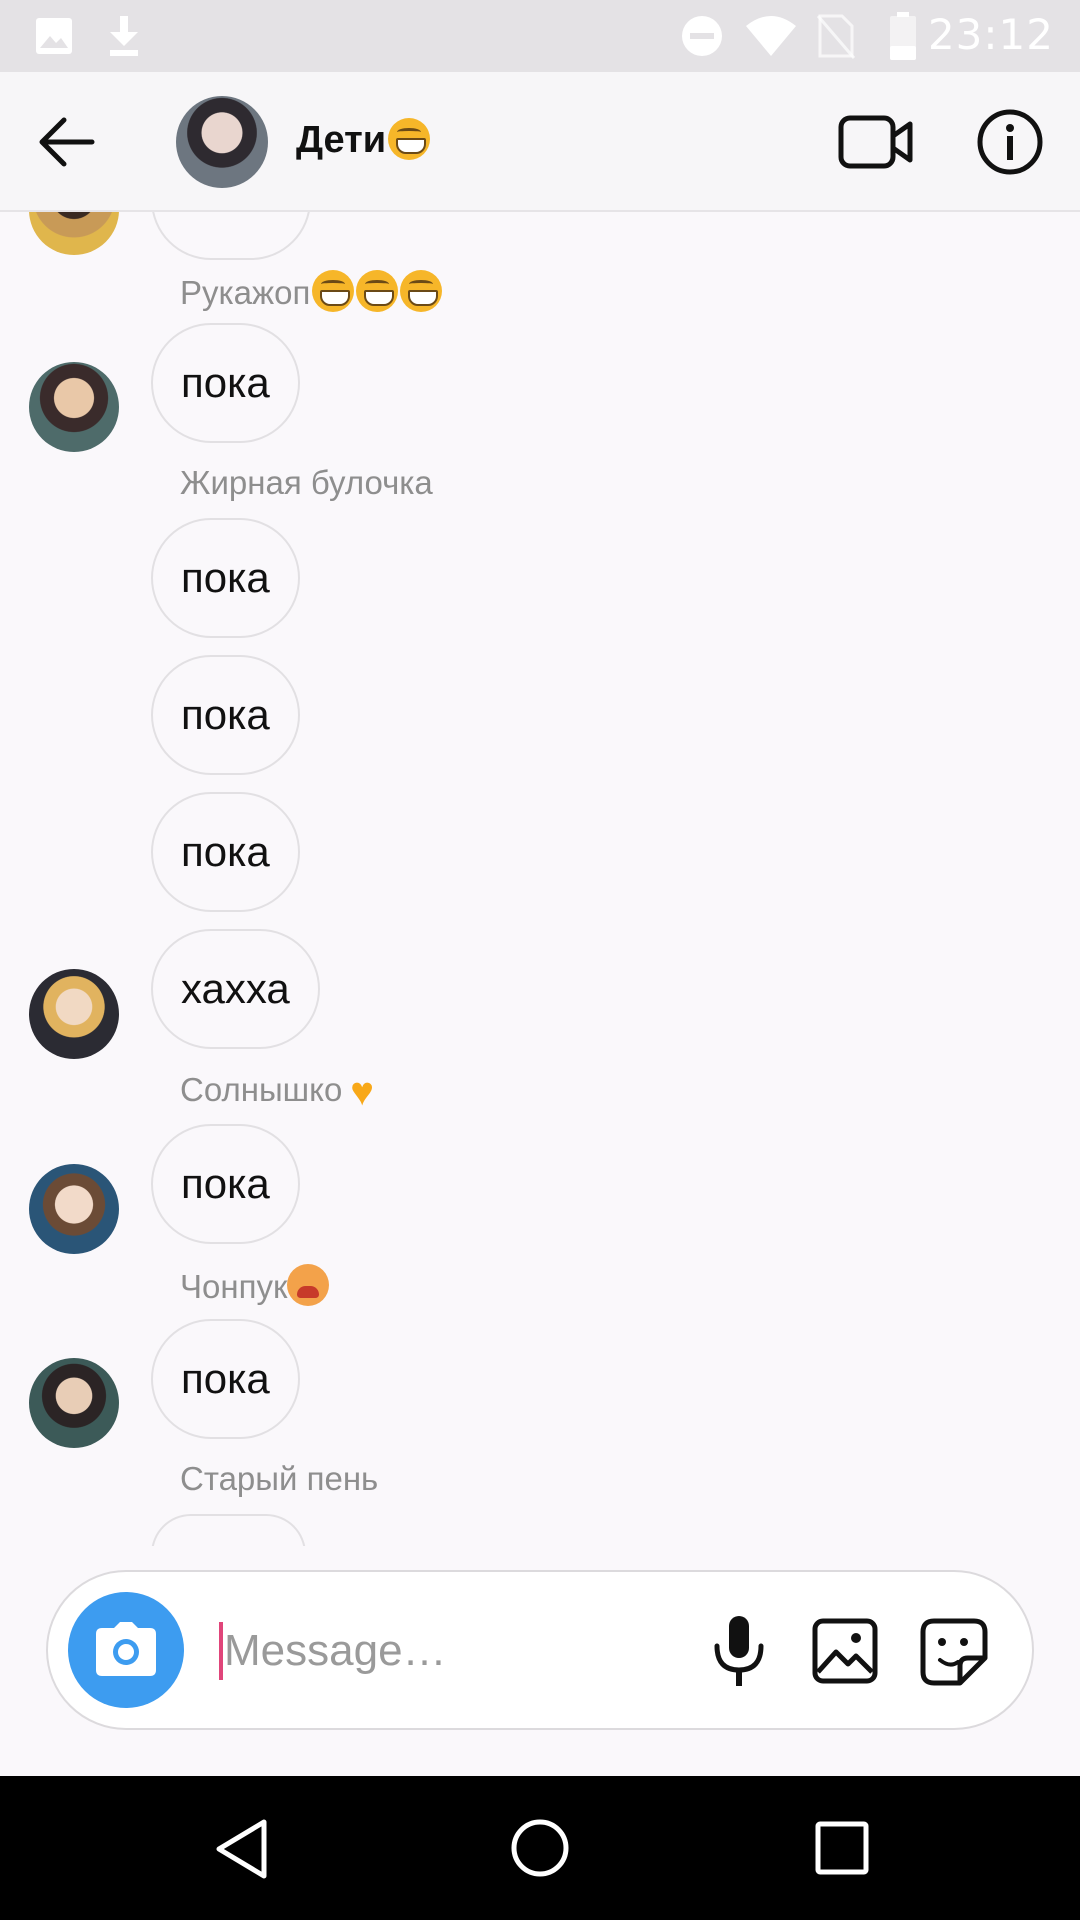 This screenshot has width=1080, height=1920. I want to click on group-avatar, so click(222, 142).